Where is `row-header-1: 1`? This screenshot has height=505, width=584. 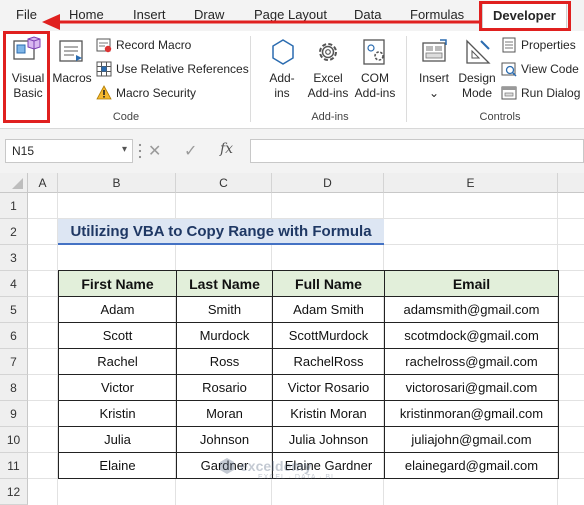
row-header-1: 1 is located at coordinates (14, 206).